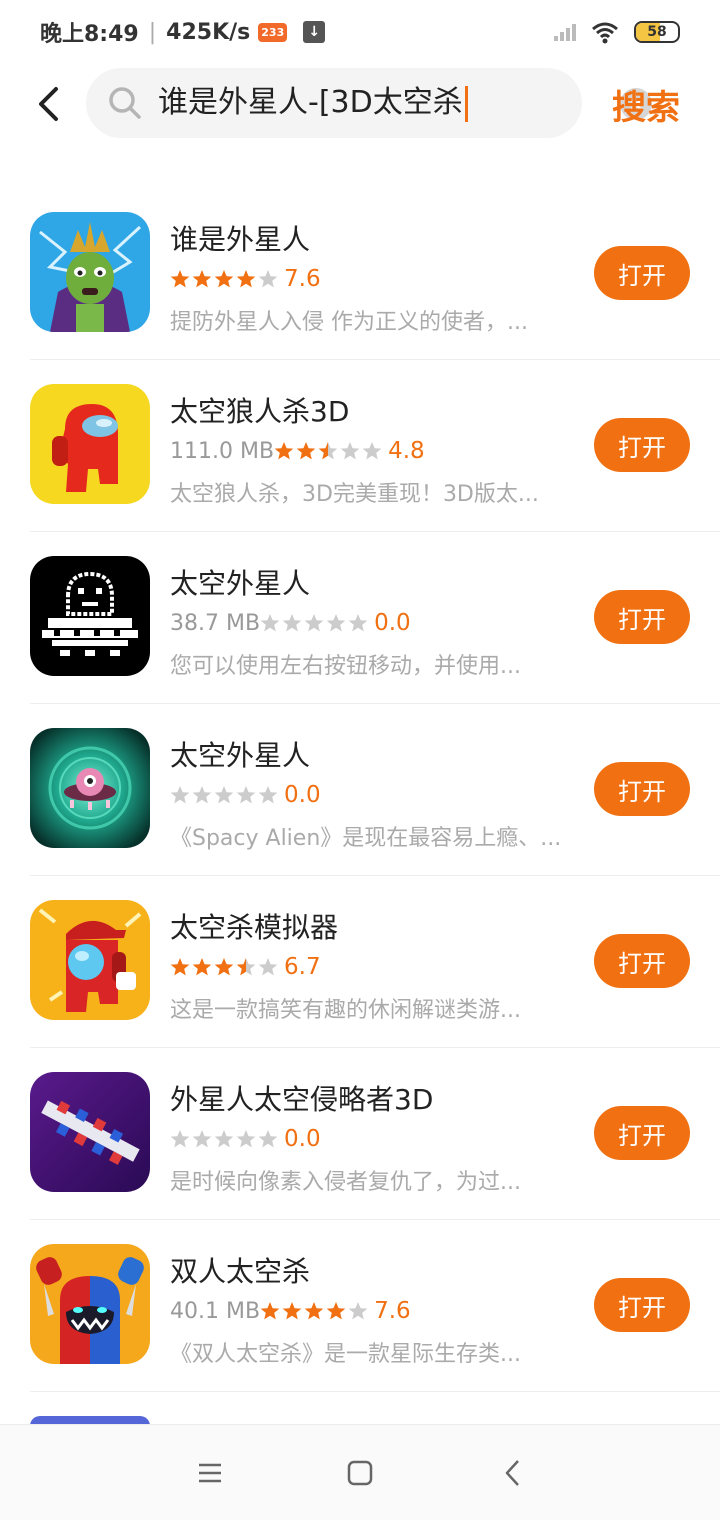 The height and width of the screenshot is (1520, 720). What do you see at coordinates (125, 103) in the screenshot?
I see `search-icon` at bounding box center [125, 103].